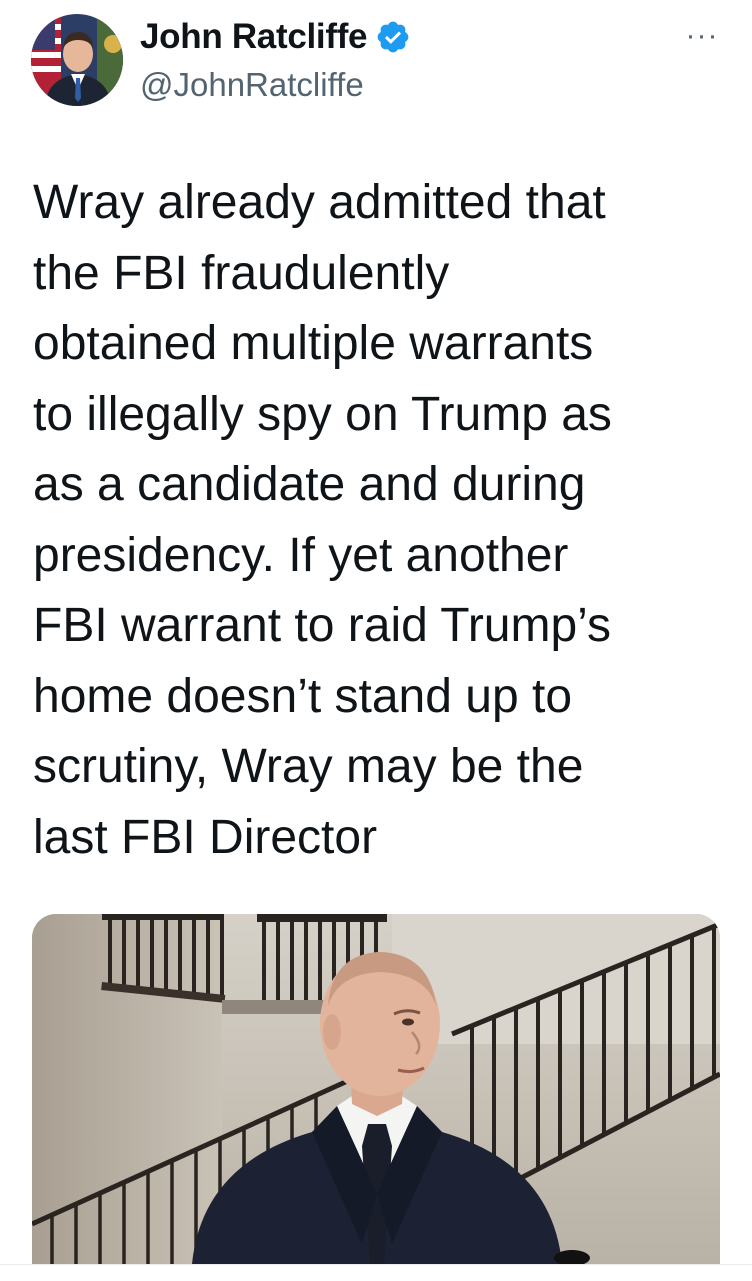  Describe the element at coordinates (254, 37) in the screenshot. I see `author-display-name: John Ratcliffe` at that location.